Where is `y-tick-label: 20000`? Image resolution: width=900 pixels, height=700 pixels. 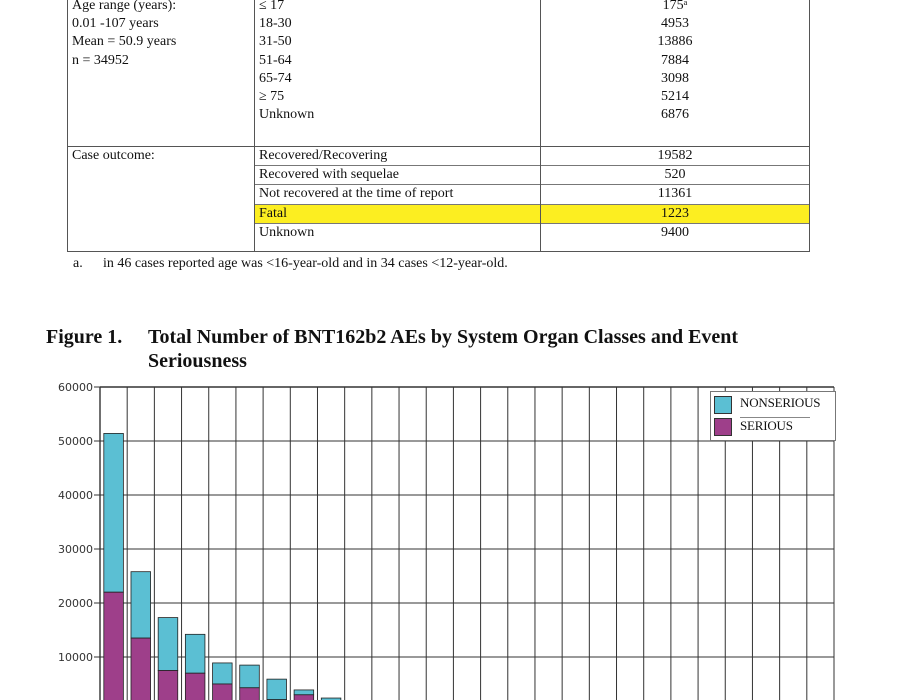
y-tick-label: 20000 is located at coordinates (75, 603).